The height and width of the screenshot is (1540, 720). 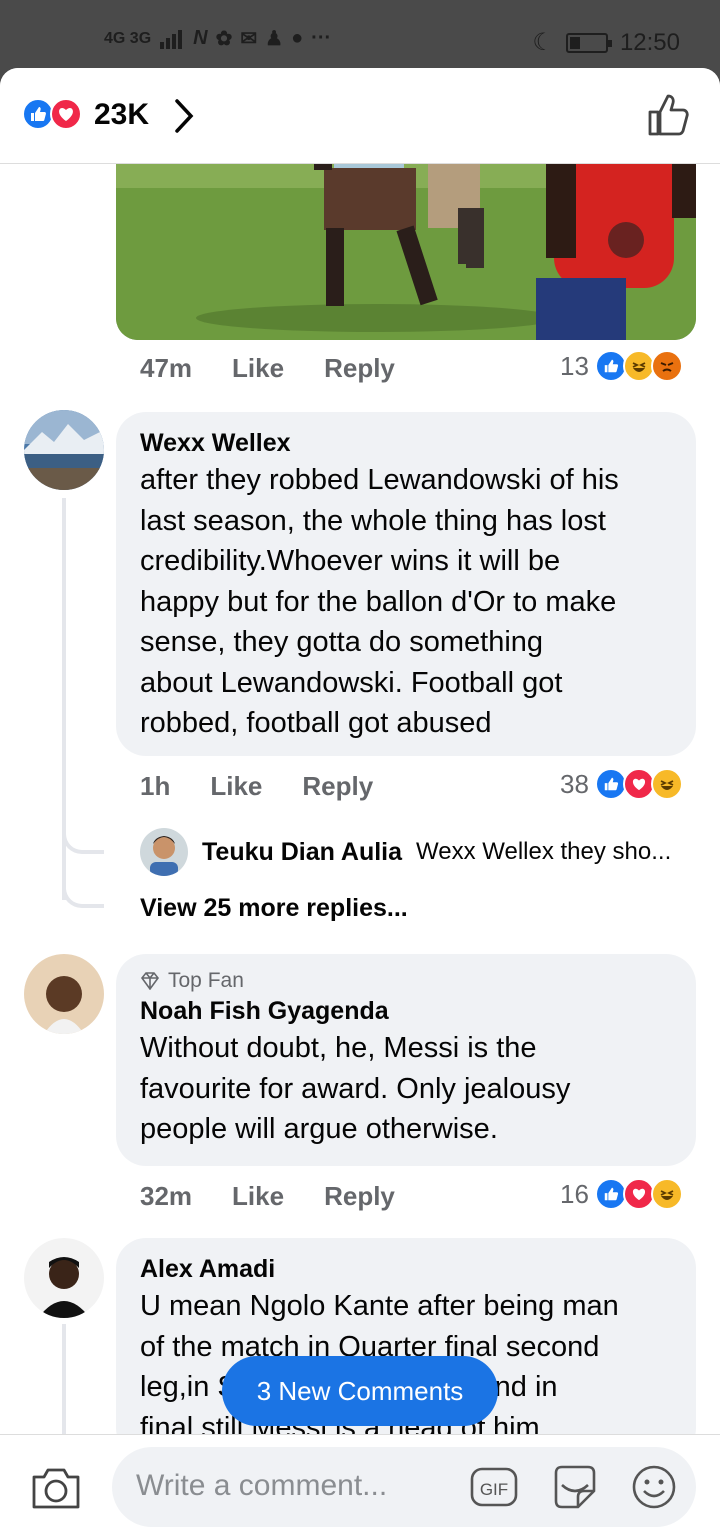 I want to click on clock: 12:50, so click(x=649, y=42).